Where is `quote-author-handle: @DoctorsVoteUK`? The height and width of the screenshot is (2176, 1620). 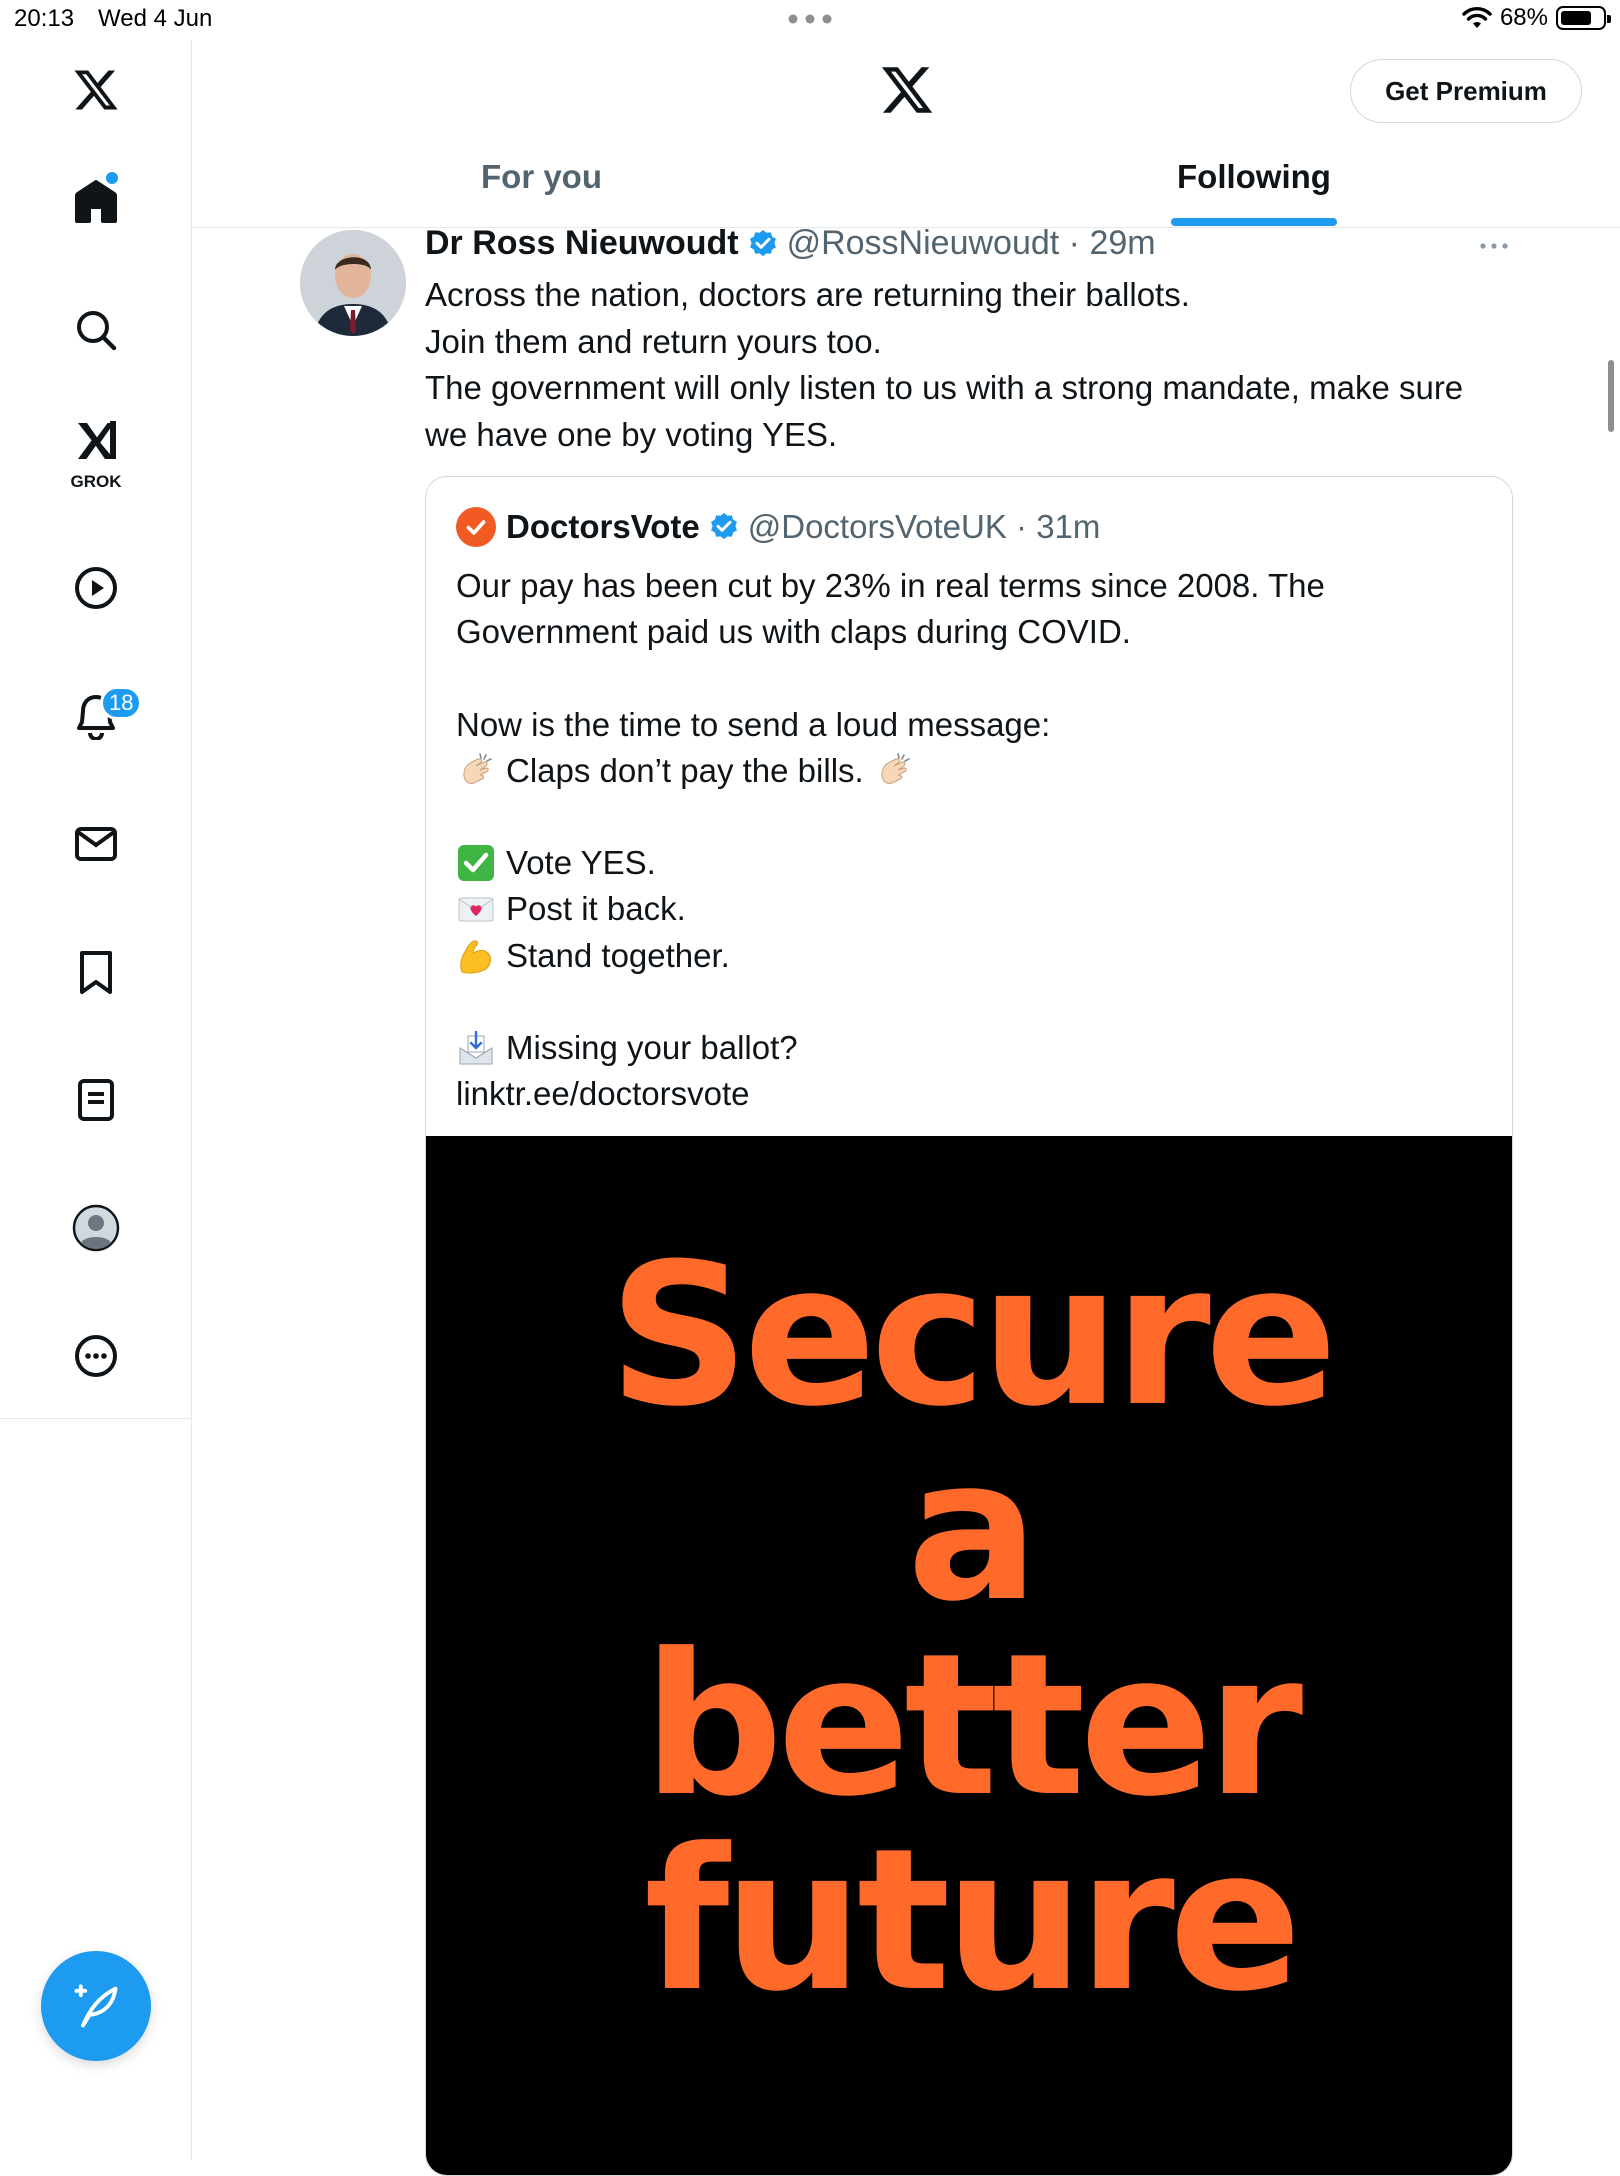
quote-author-handle: @DoctorsVoteUK is located at coordinates (877, 527).